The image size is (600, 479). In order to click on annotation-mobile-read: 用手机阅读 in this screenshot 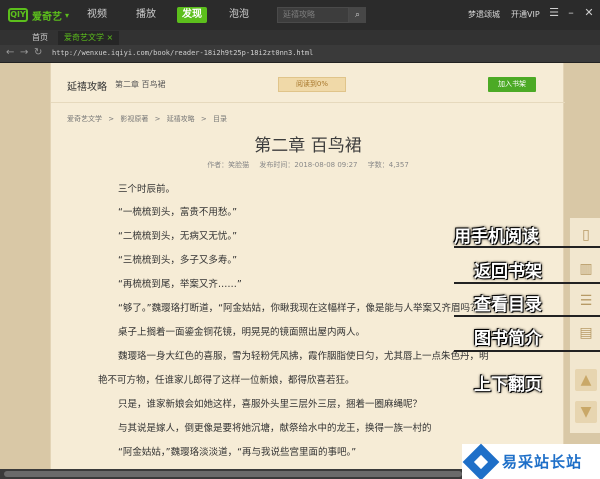, I will do `click(496, 237)`.